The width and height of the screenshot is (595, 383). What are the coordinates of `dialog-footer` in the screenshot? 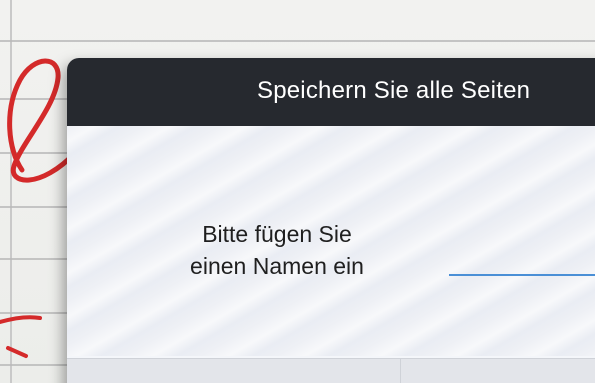 It's located at (331, 370).